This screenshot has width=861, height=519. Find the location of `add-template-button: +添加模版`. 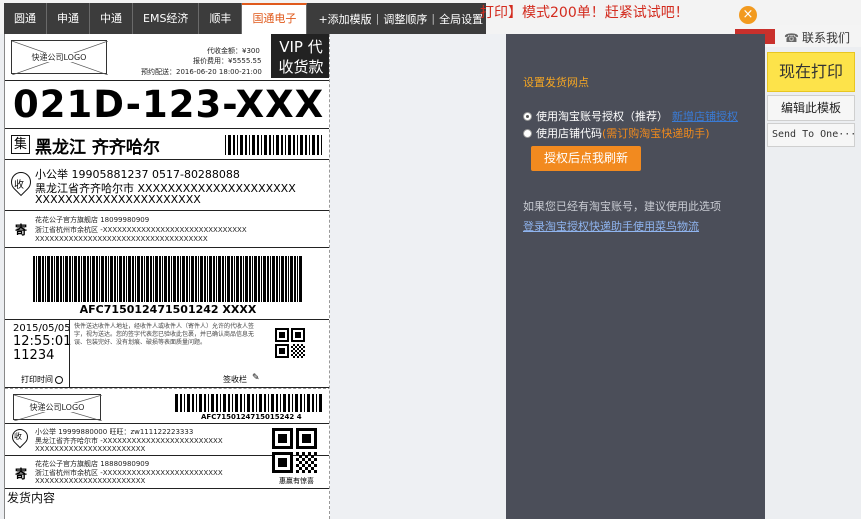

add-template-button: +添加模版 is located at coordinates (344, 19).